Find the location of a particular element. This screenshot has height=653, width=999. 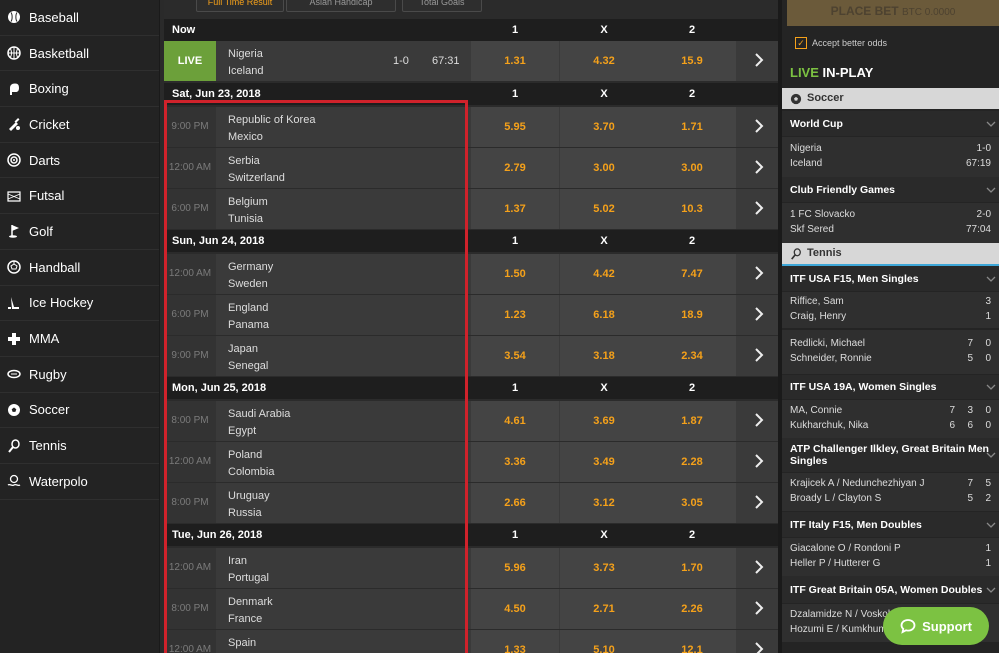

competition-header: Club Friendly Games is located at coordinates (890, 189).